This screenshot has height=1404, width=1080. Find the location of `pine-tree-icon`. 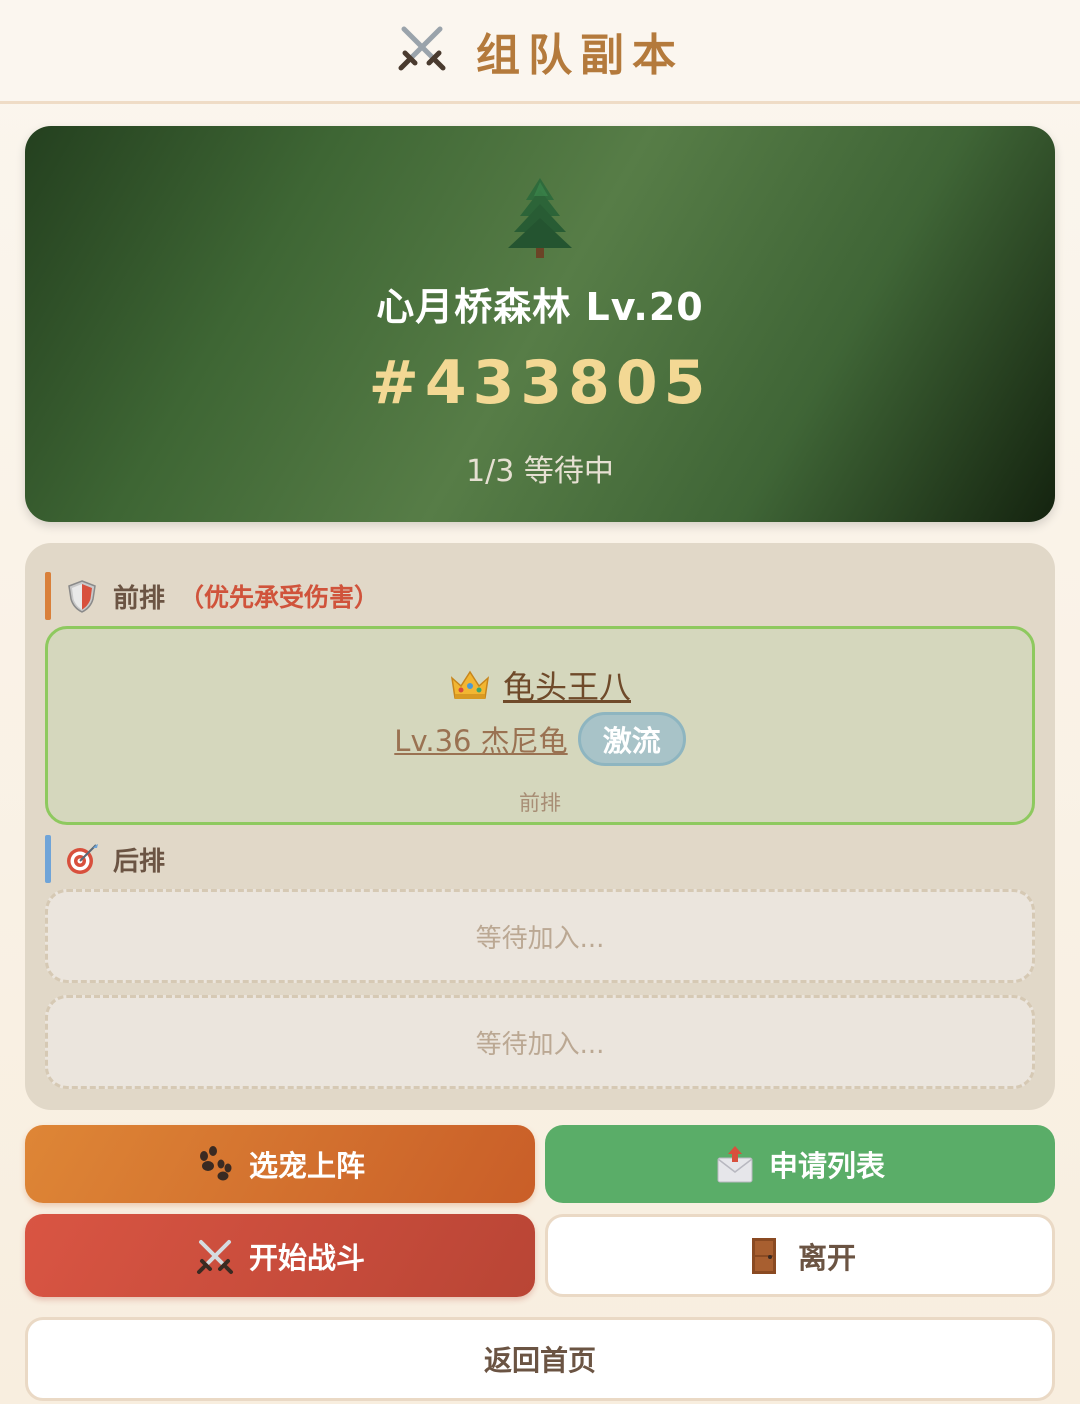

pine-tree-icon is located at coordinates (540, 218).